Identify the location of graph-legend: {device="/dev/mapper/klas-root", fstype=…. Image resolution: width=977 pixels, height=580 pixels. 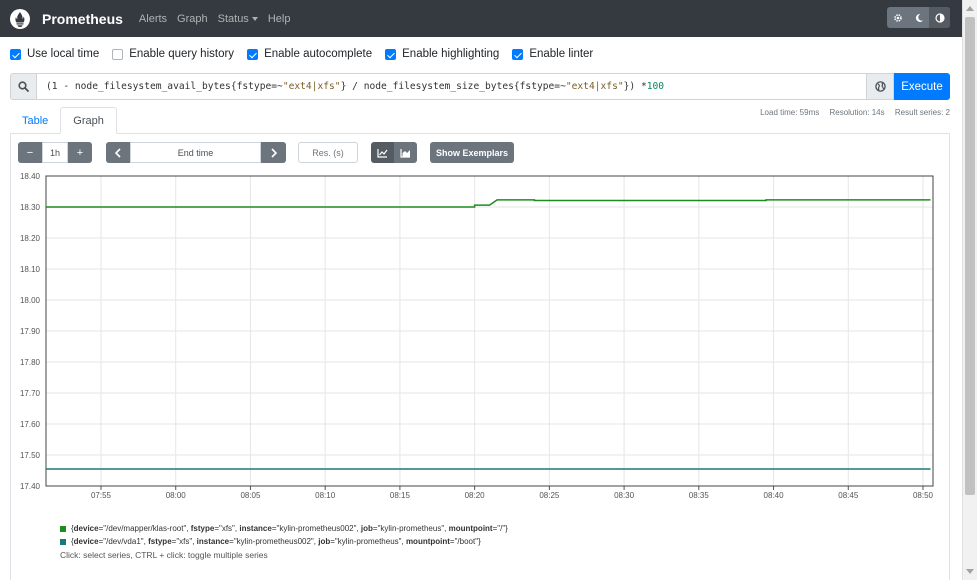
(284, 535).